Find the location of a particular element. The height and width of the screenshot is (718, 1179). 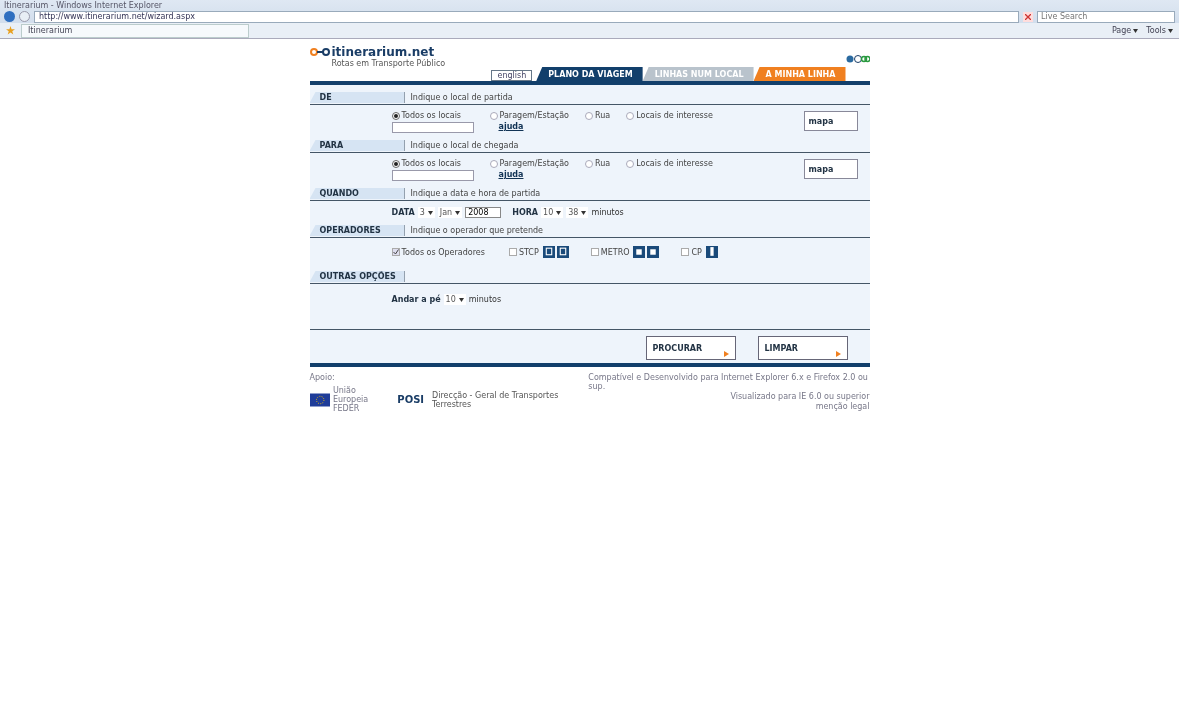

site-tagline: Rotas em Transporte Público is located at coordinates (388, 63).